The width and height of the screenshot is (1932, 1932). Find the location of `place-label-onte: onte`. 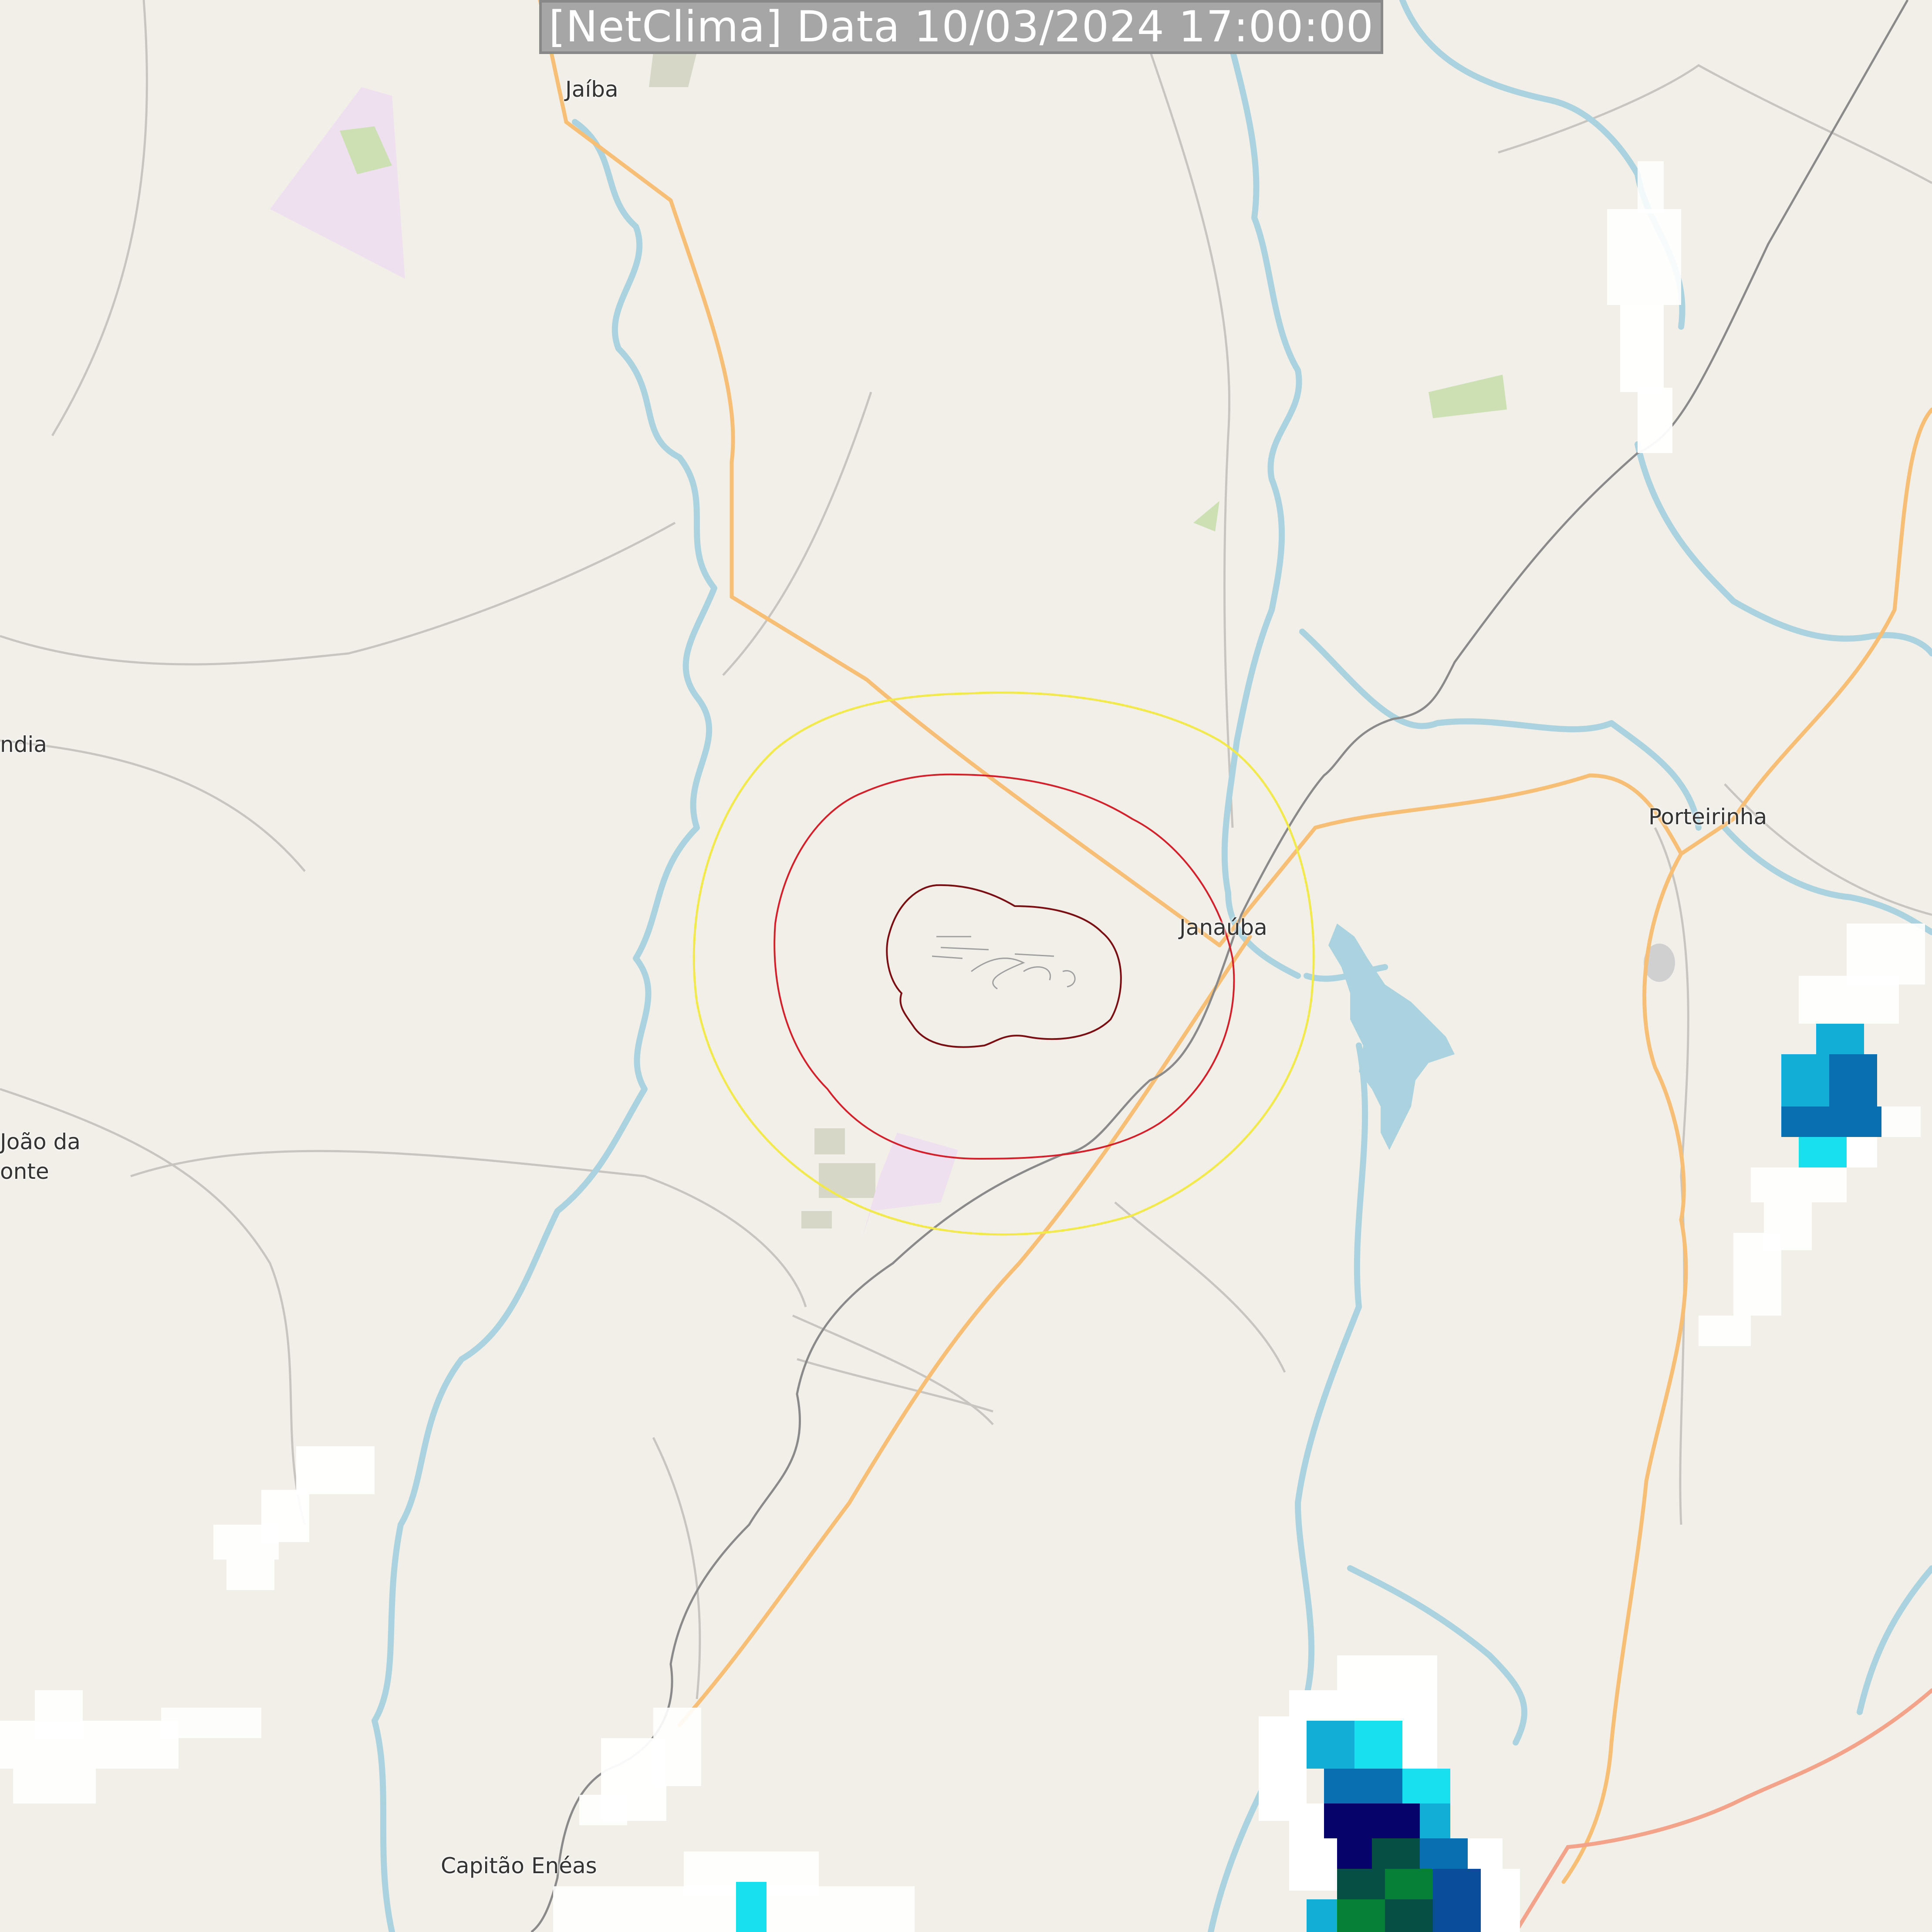

place-label-onte: onte is located at coordinates (24, 1171).